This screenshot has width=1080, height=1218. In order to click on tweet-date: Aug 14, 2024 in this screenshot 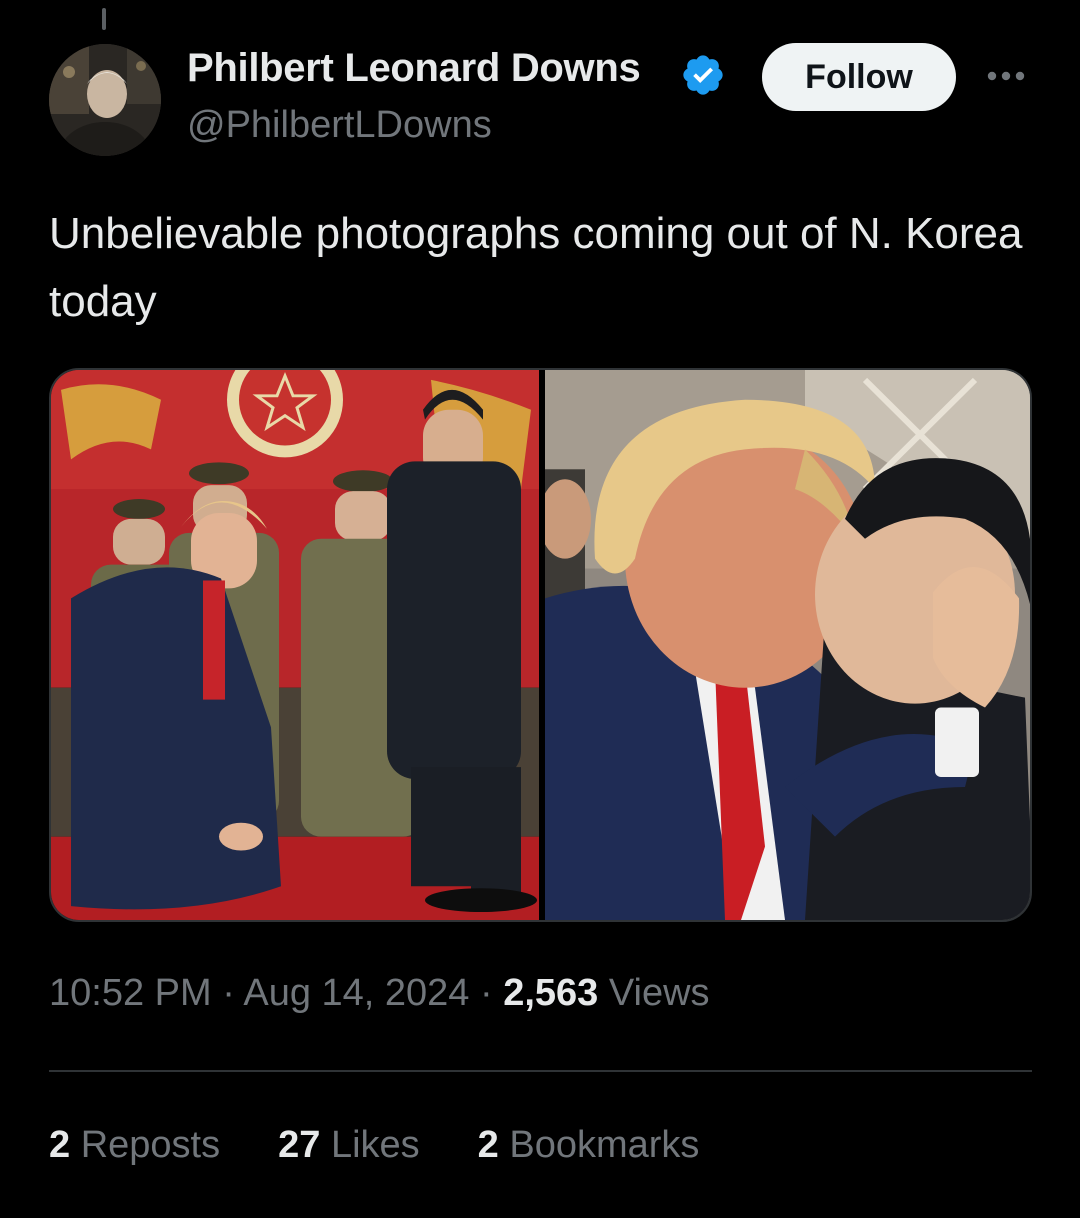, I will do `click(356, 993)`.